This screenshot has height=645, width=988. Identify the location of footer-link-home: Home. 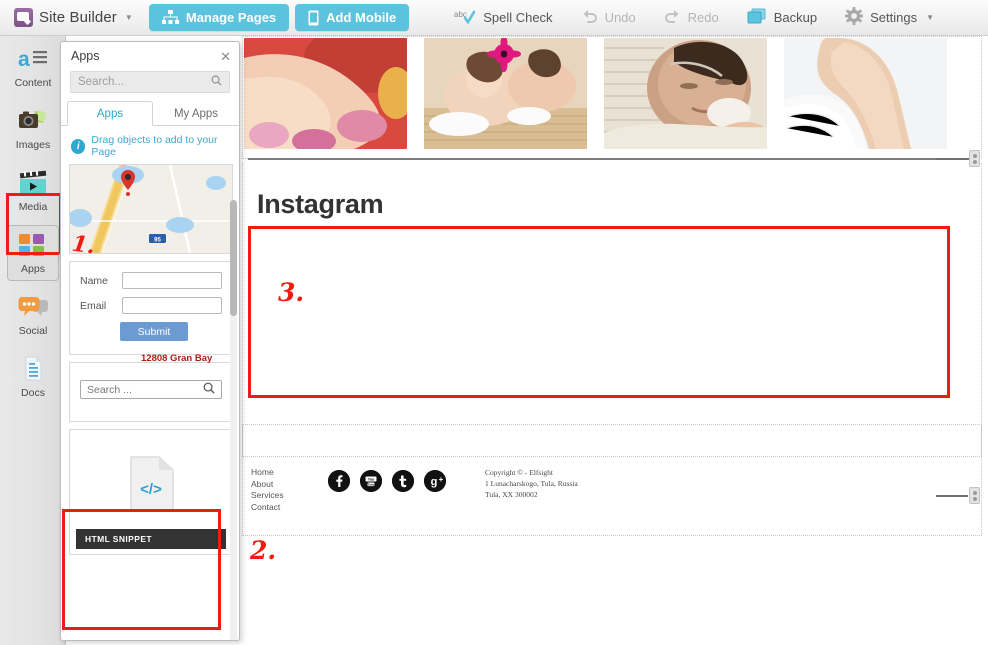
(267, 473).